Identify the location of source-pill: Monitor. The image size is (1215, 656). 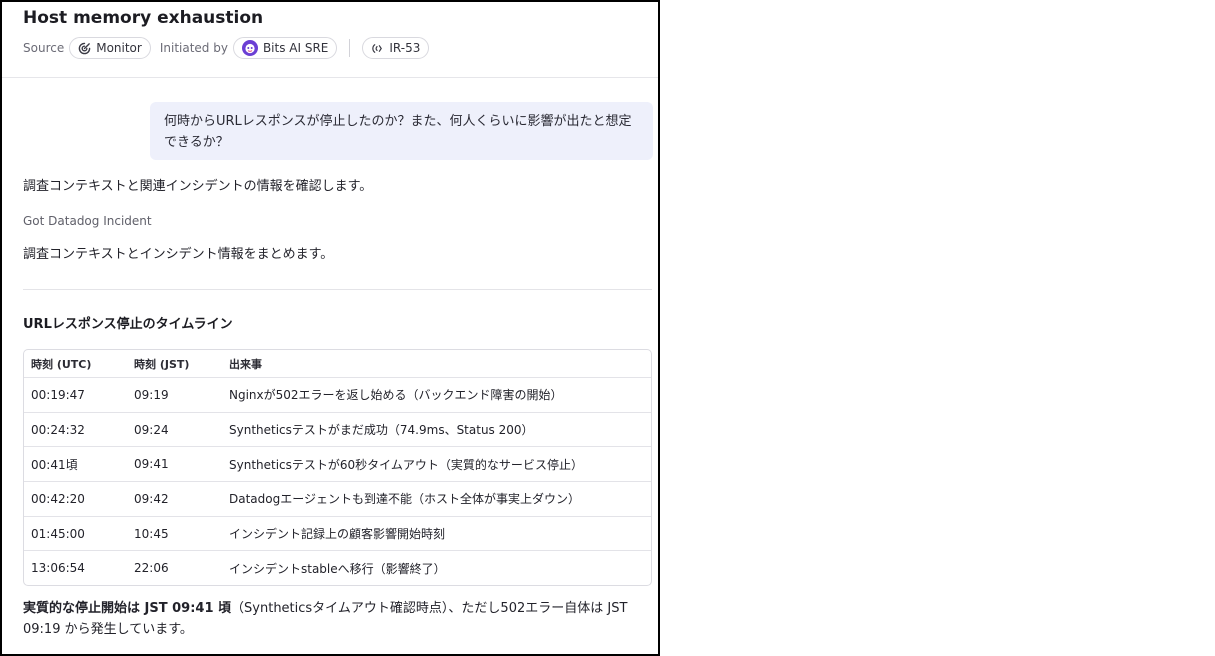
(110, 48).